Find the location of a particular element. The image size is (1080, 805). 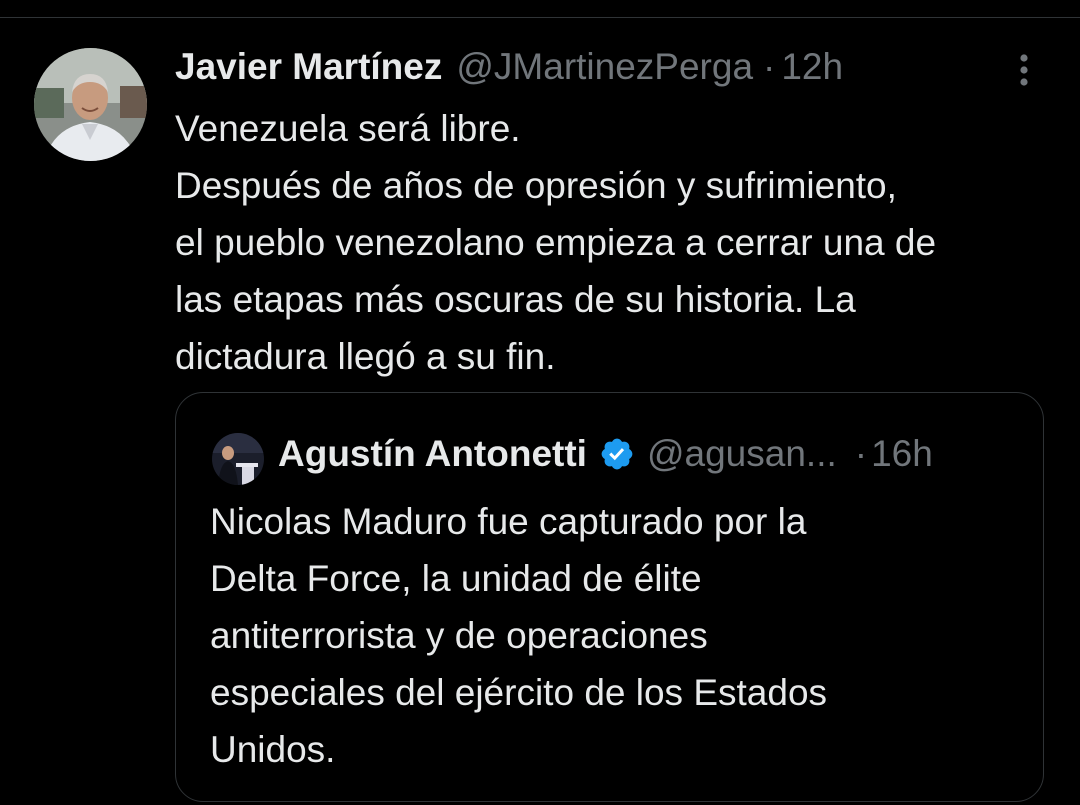

quoted-tweet-timestamp: 16h is located at coordinates (902, 454).